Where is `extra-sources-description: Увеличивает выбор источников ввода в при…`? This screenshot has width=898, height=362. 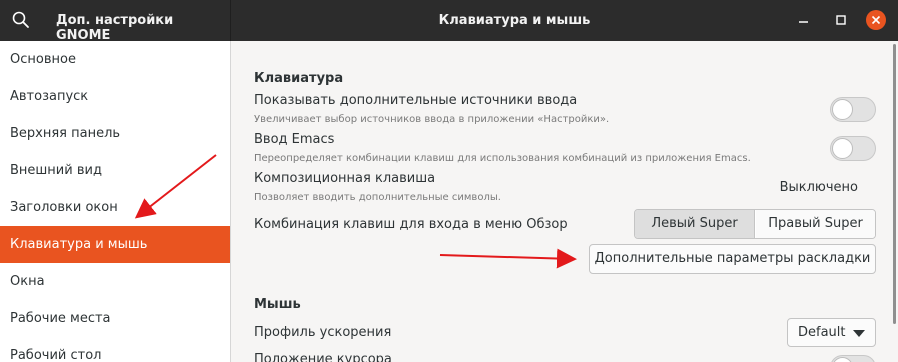
extra-sources-description: Увеличивает выбор источников ввода в при… is located at coordinates (432, 119).